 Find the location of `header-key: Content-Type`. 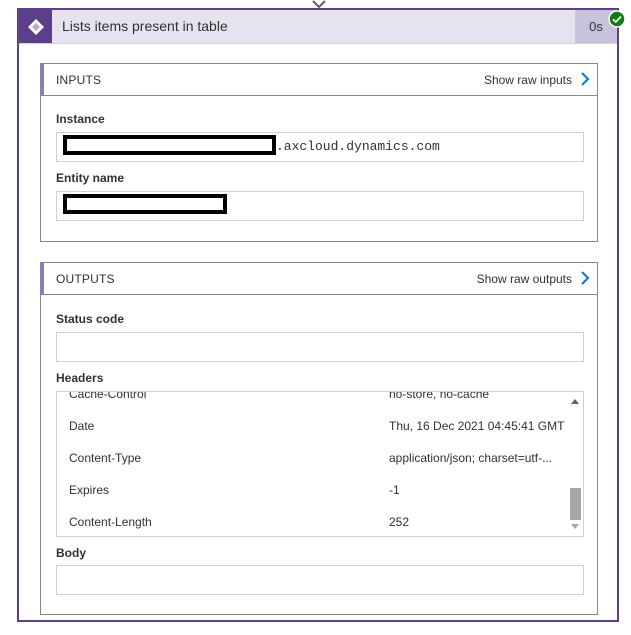

header-key: Content-Type is located at coordinates (105, 458).